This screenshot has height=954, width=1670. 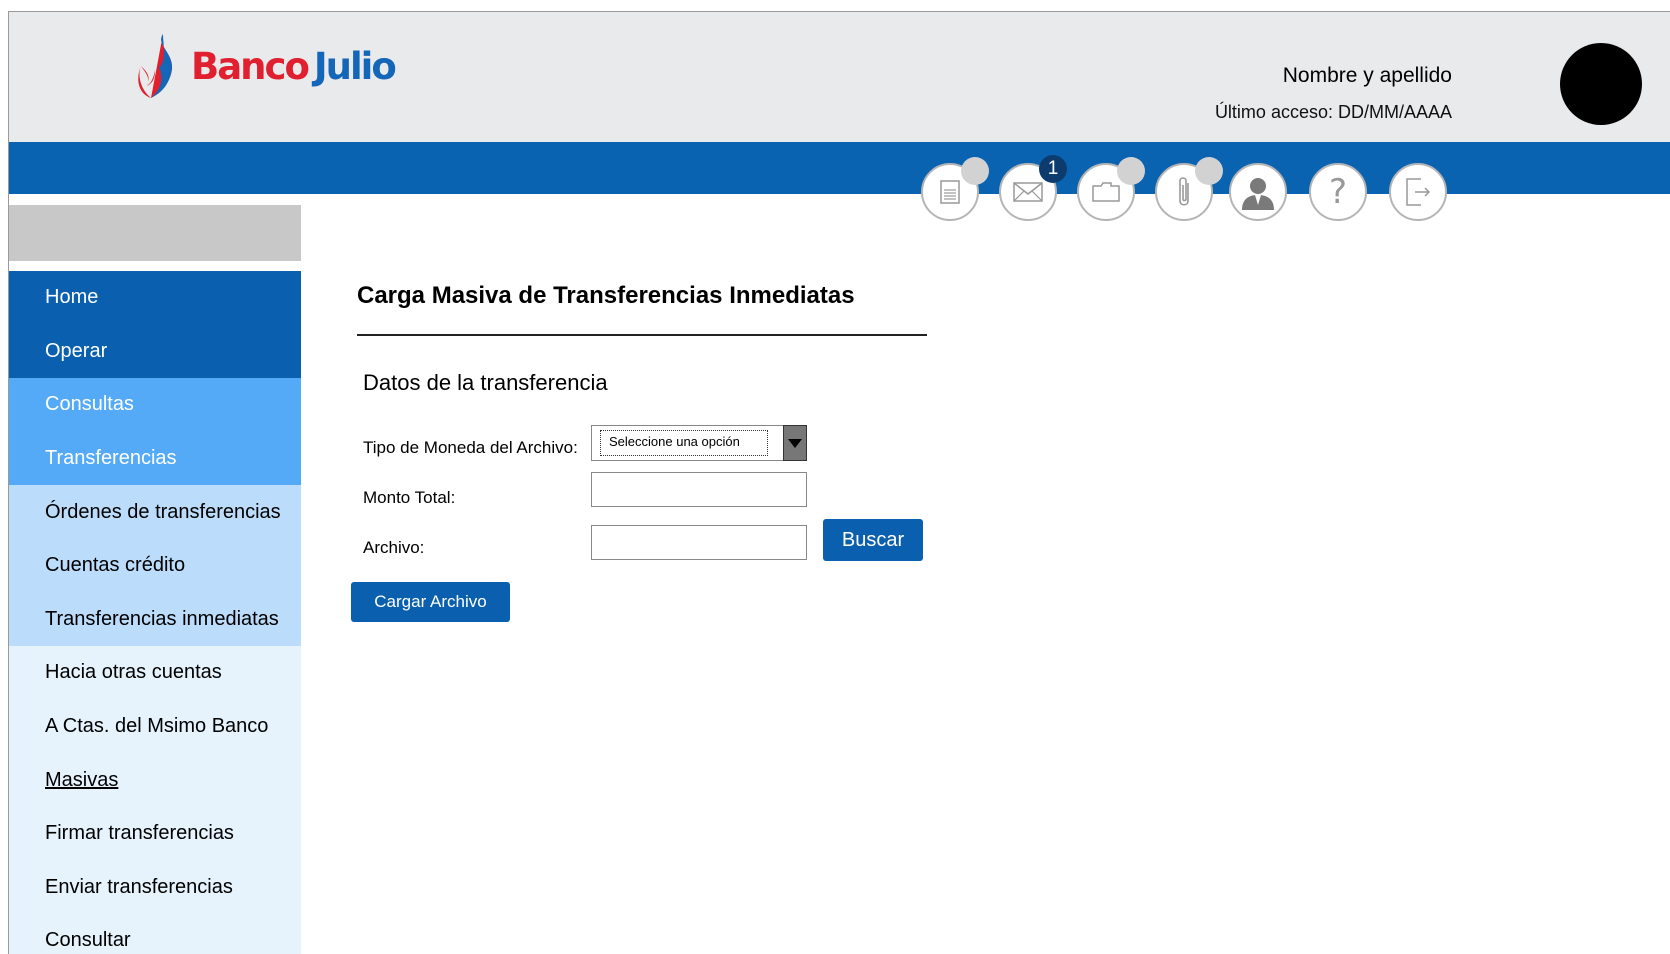 What do you see at coordinates (1028, 192) in the screenshot?
I see `mail-icon` at bounding box center [1028, 192].